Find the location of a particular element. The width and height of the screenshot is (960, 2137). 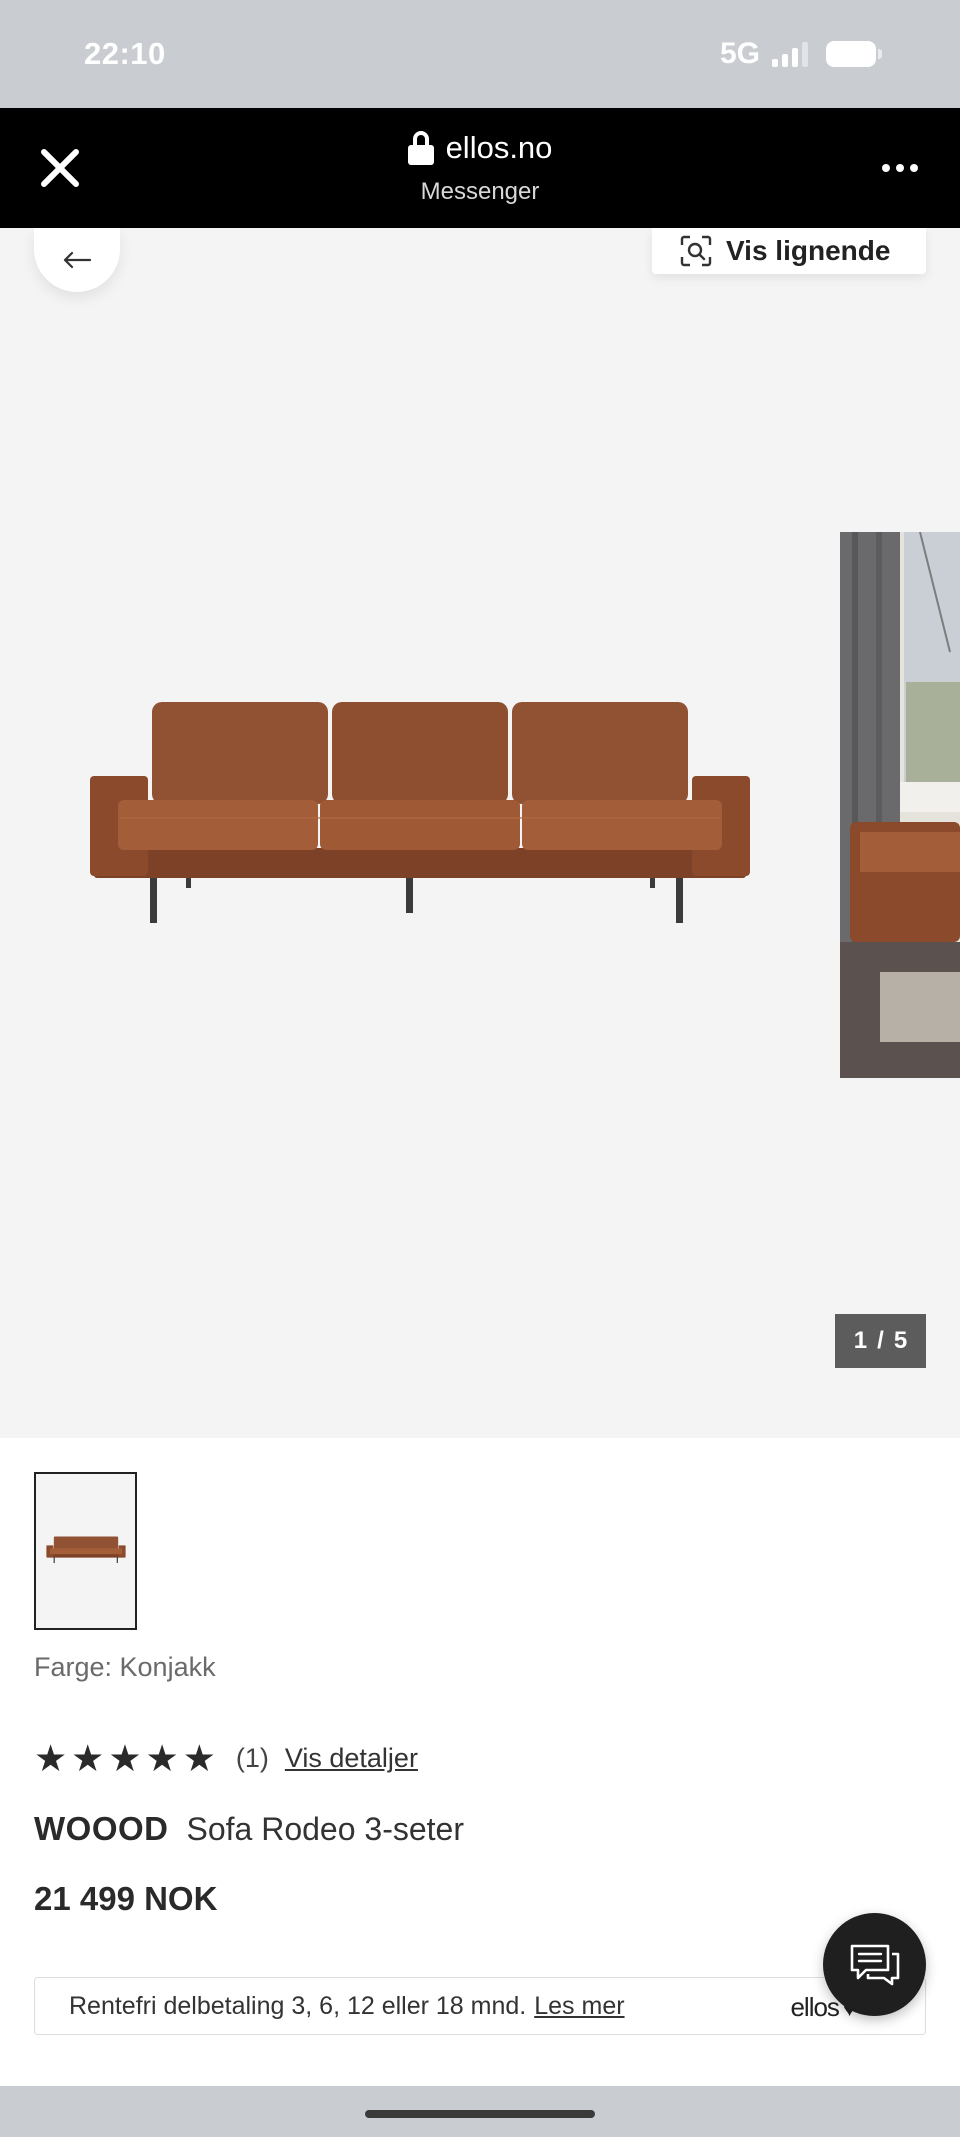

more-icon is located at coordinates (886, 168).